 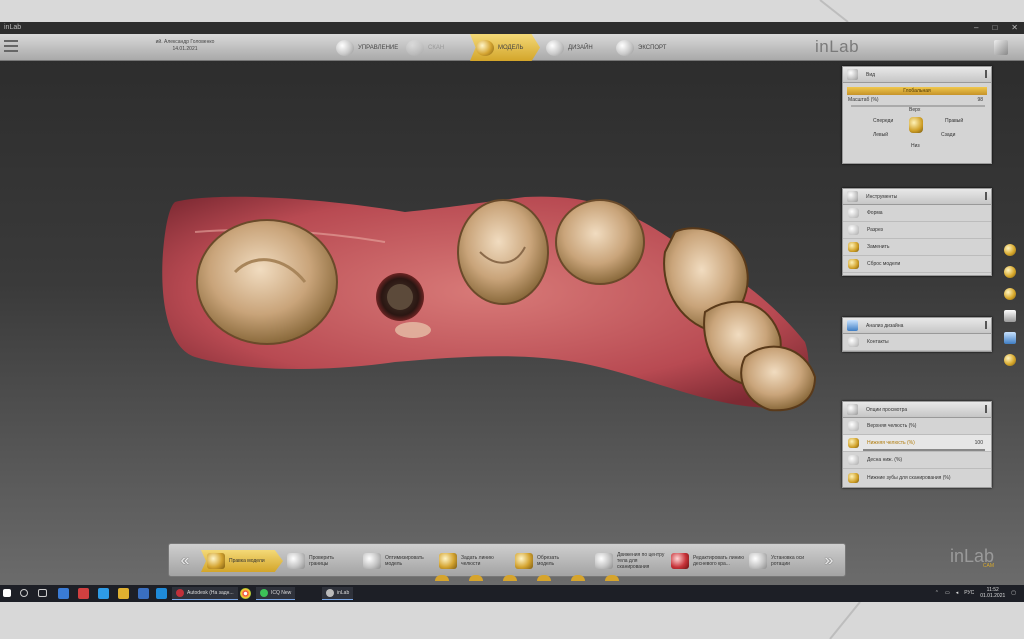 I want to click on workflow-steps: Управление Скан Модель Дизайн Экспорт, so click(x=505, y=47).